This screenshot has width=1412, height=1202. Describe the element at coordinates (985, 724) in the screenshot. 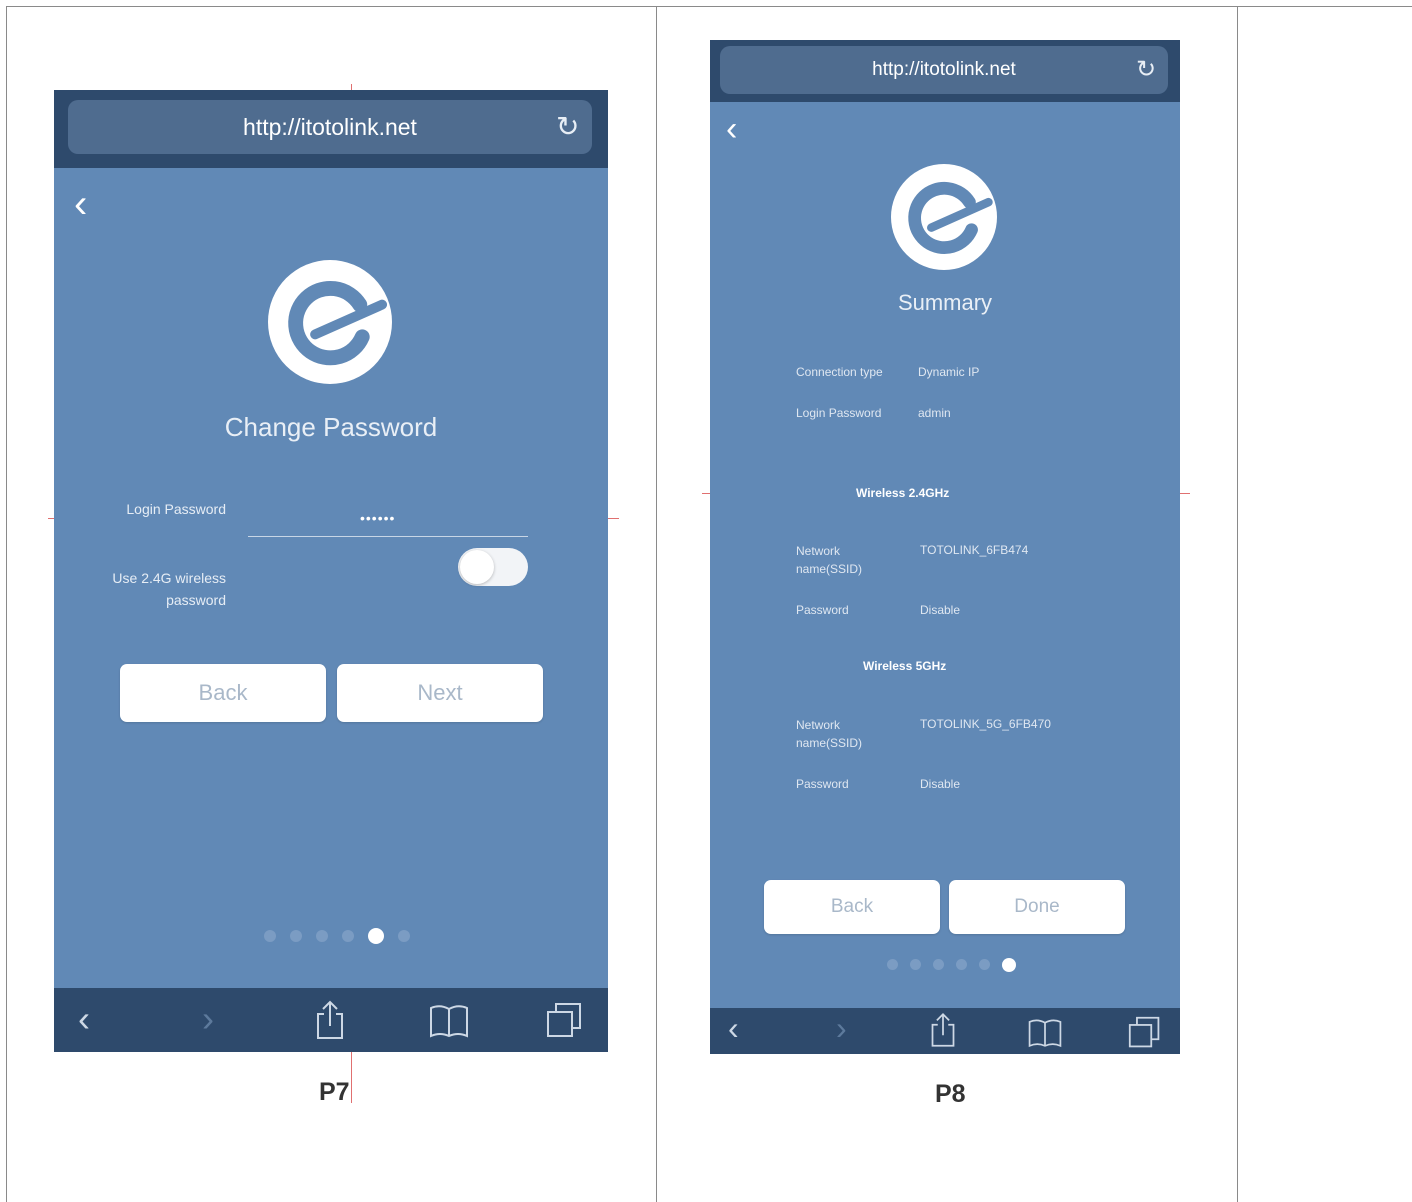

I see `network-name-value-5: TOTOLINK_5G_6FB470` at that location.